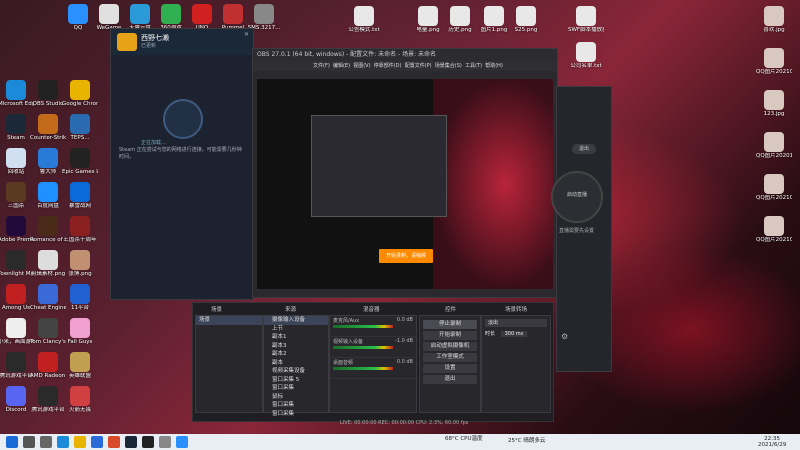 This screenshot has height=450, width=800. What do you see at coordinates (48, 162) in the screenshot?
I see `desktop-app: 鲁大师` at bounding box center [48, 162].